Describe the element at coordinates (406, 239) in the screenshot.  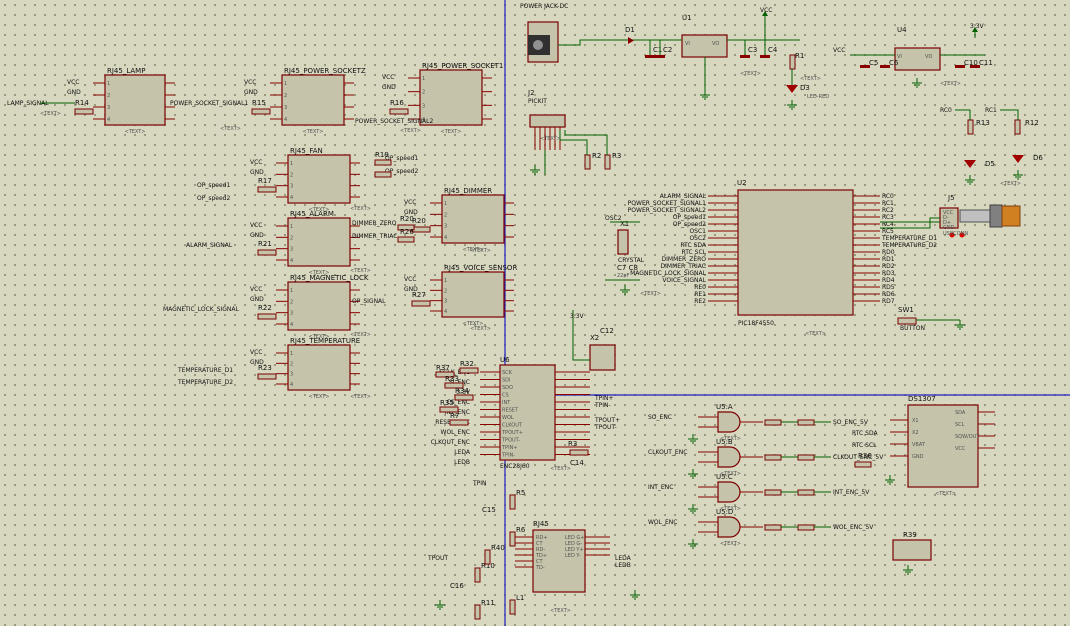
I see `resistor-r26` at that location.